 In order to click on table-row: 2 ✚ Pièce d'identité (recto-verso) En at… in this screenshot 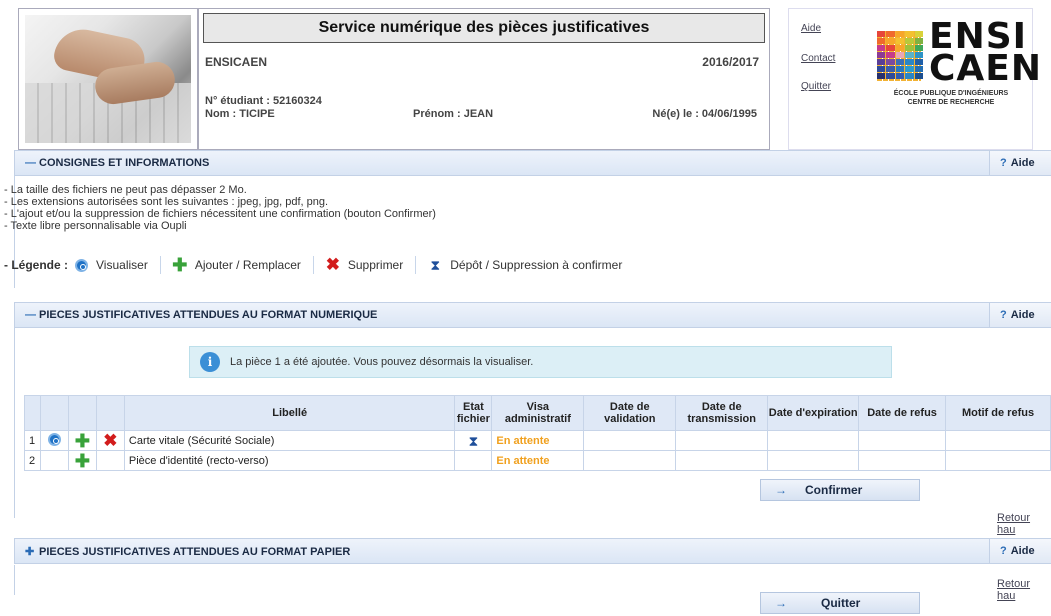, I will do `click(537, 460)`.